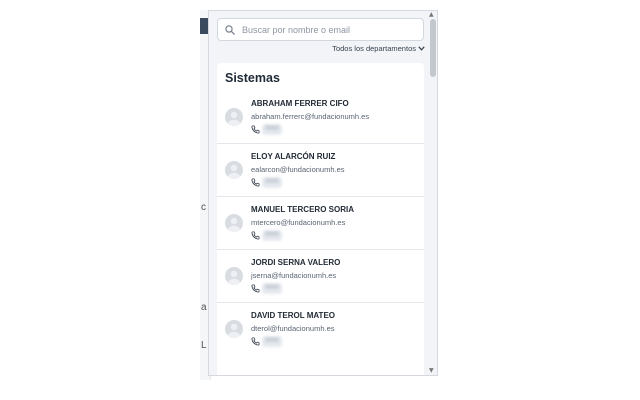 This screenshot has height=400, width=640. What do you see at coordinates (298, 169) in the screenshot?
I see `contact-email: ealarcon@fundacionumh.es` at bounding box center [298, 169].